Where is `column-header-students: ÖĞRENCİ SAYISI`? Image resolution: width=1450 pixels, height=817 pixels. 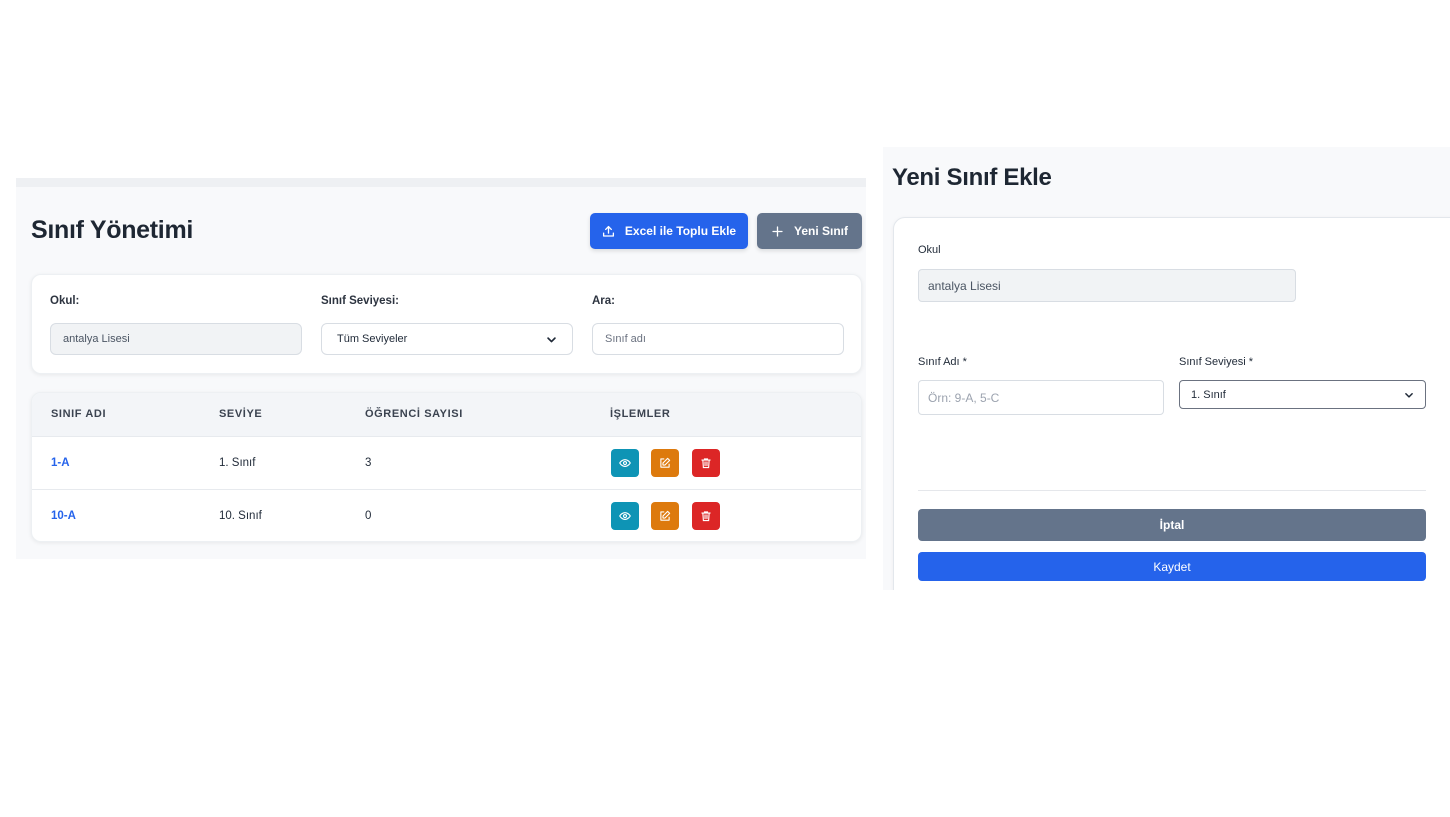 column-header-students: ÖĞRENCİ SAYISI is located at coordinates (414, 414).